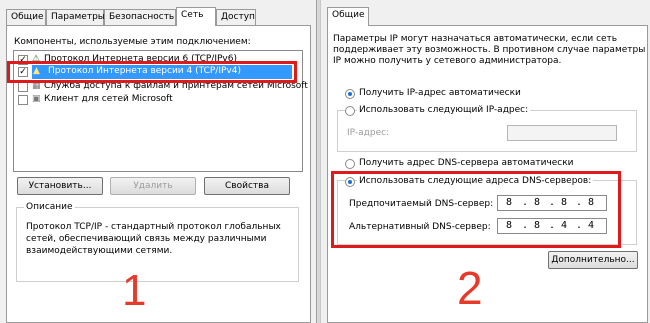 Image resolution: width=650 pixels, height=323 pixels. What do you see at coordinates (247, 186) in the screenshot?
I see `properties-button: Свойства` at bounding box center [247, 186].